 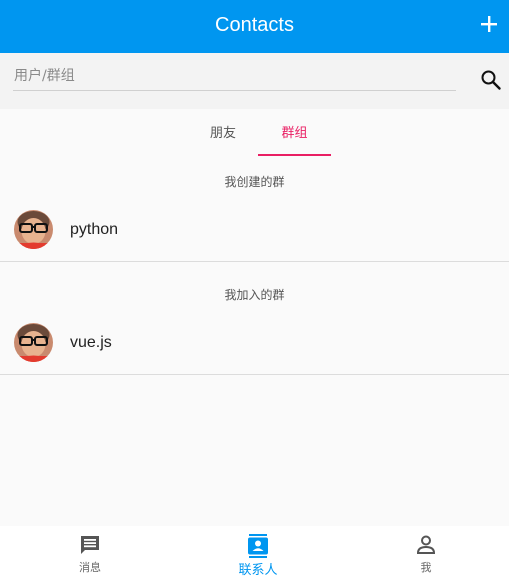 I want to click on search-button, so click(x=491, y=80).